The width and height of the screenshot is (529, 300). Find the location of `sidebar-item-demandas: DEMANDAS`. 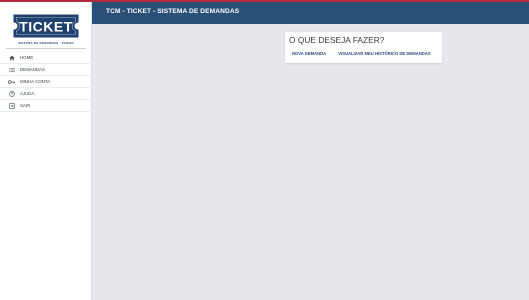

sidebar-item-demandas: DEMANDAS is located at coordinates (46, 70).